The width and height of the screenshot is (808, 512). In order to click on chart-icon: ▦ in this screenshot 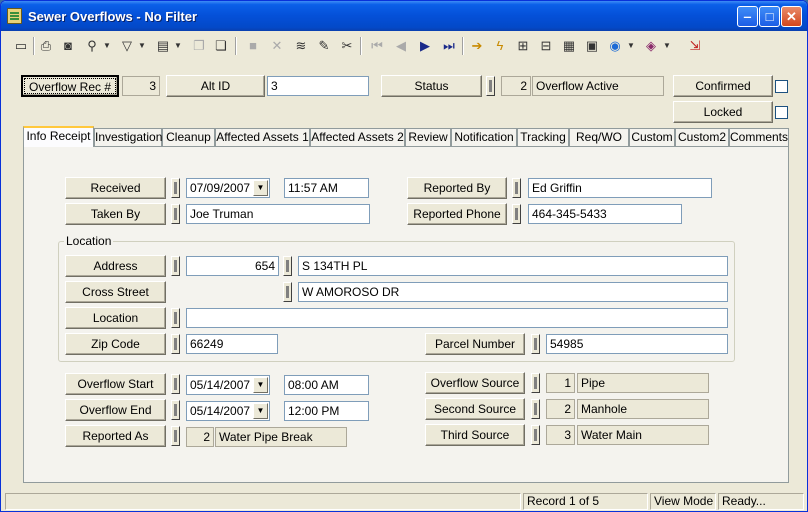, I will do `click(569, 46)`.